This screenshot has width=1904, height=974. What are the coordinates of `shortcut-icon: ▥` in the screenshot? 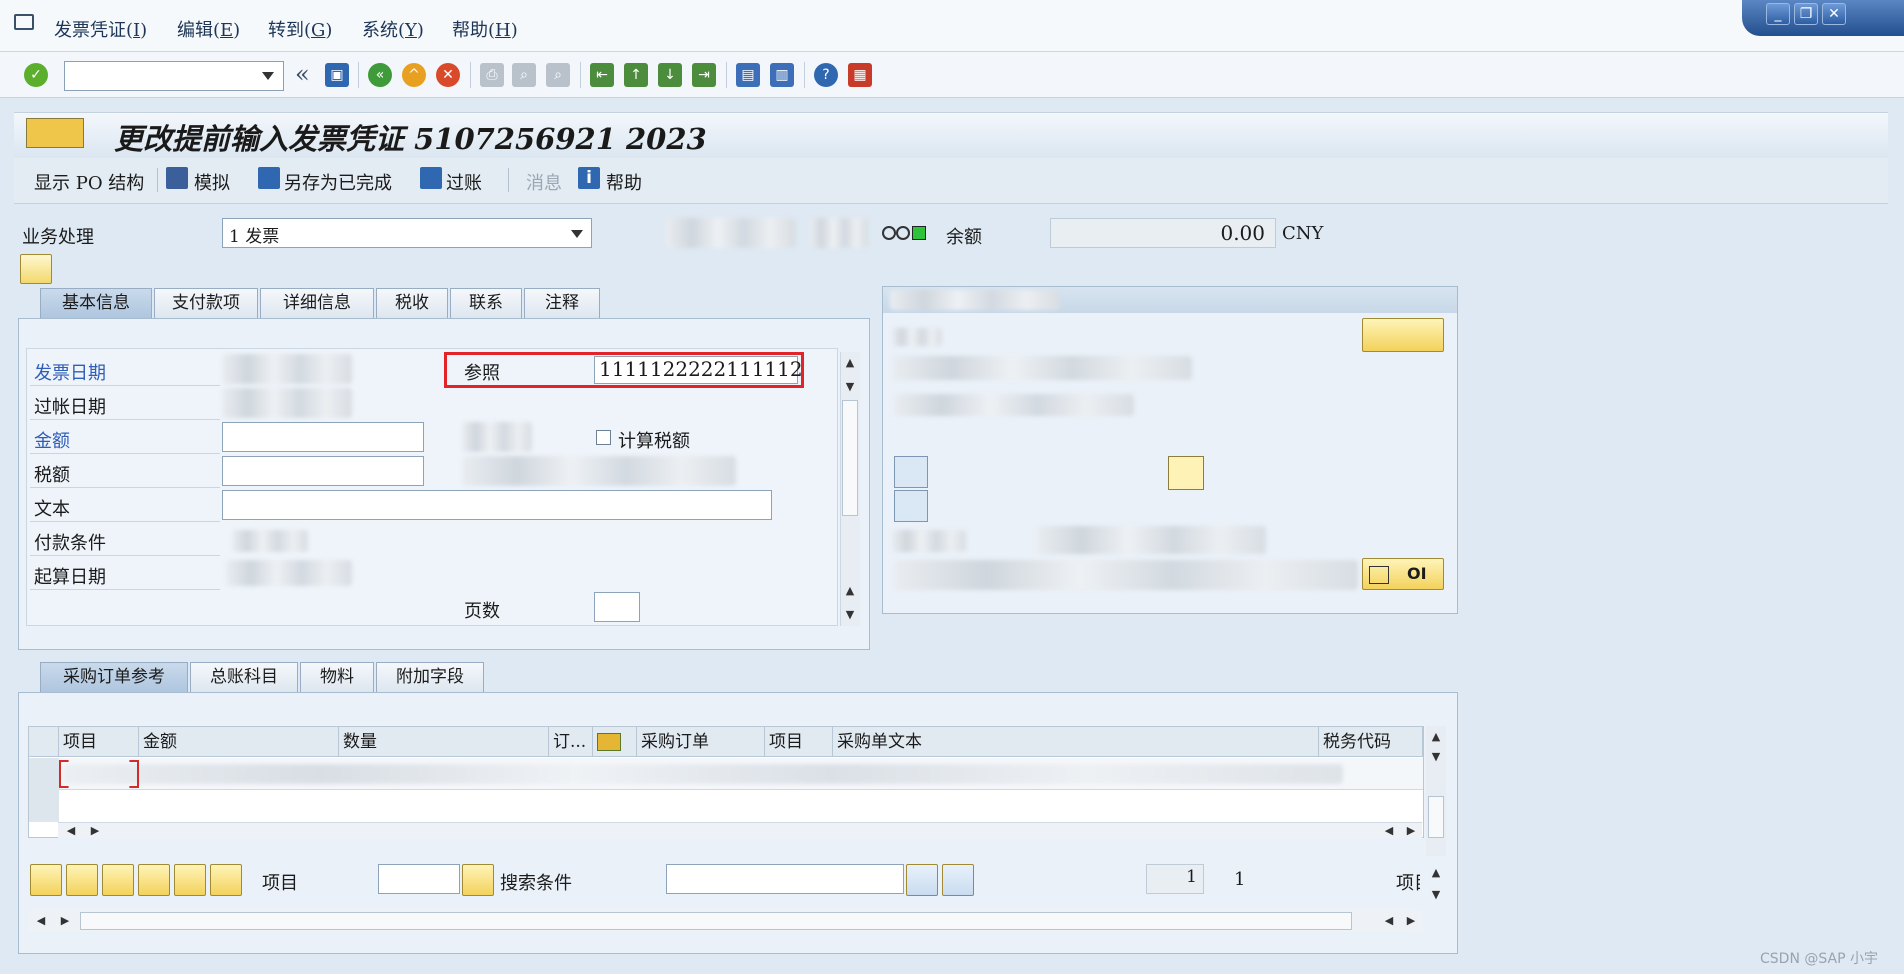 It's located at (782, 75).